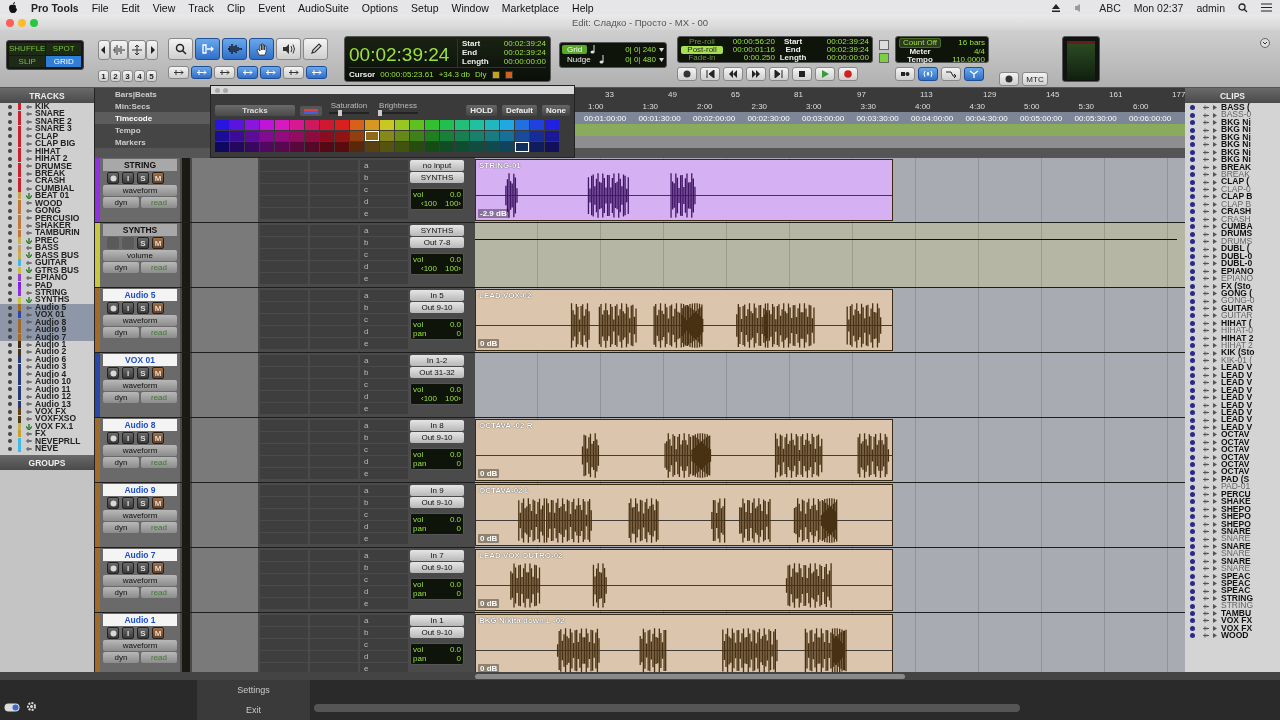  Describe the element at coordinates (1232, 174) in the screenshot. I see `clip-list-item: BREAK` at that location.